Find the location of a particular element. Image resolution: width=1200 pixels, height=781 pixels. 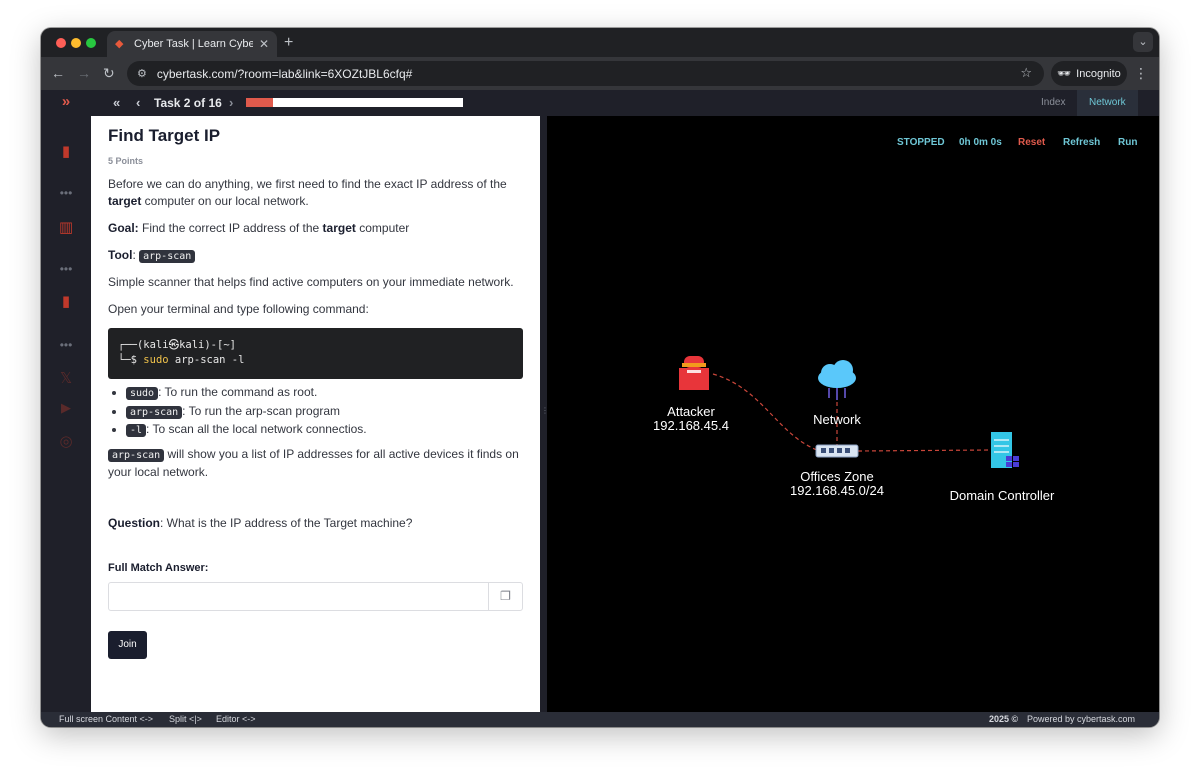

sidebar: » ▮ ••• ▥ ••• ▮ ••• 𝕏 ▶ ◎ is located at coordinates (66, 401).